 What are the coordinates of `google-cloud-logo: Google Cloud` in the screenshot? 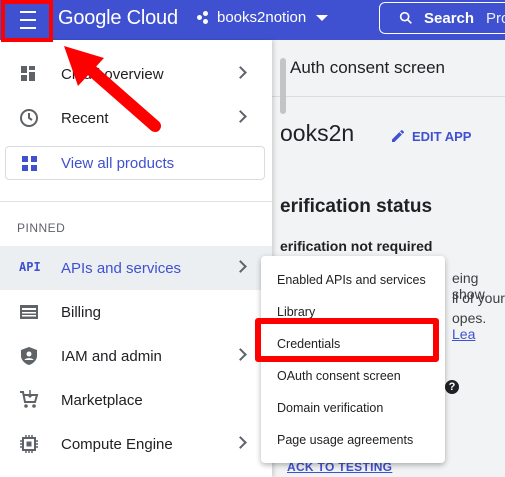 It's located at (118, 18).